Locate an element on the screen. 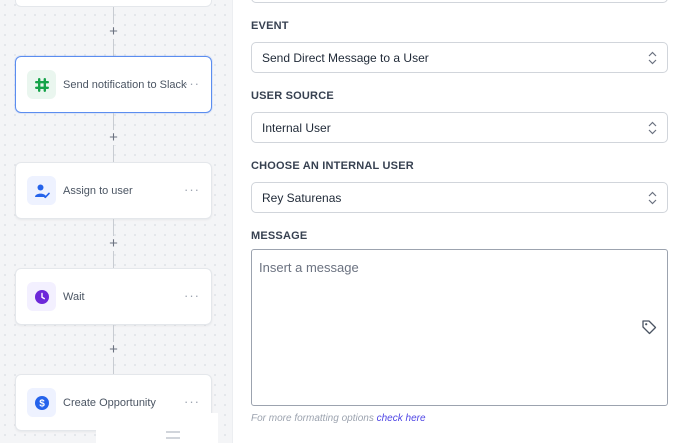 The height and width of the screenshot is (443, 688). workflow-step-slack: Send notification to Slack ··· is located at coordinates (113, 84).